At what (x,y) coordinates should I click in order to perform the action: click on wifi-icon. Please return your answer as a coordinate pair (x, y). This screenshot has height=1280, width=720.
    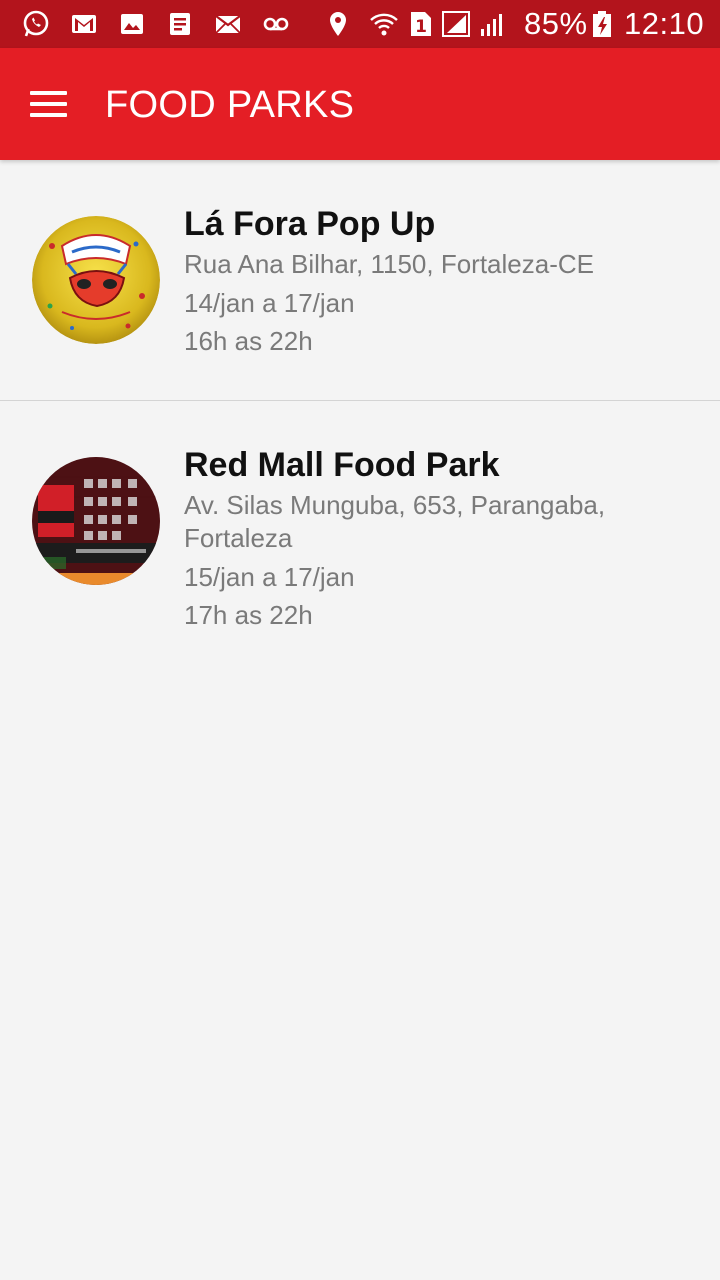
    Looking at the image, I should click on (384, 24).